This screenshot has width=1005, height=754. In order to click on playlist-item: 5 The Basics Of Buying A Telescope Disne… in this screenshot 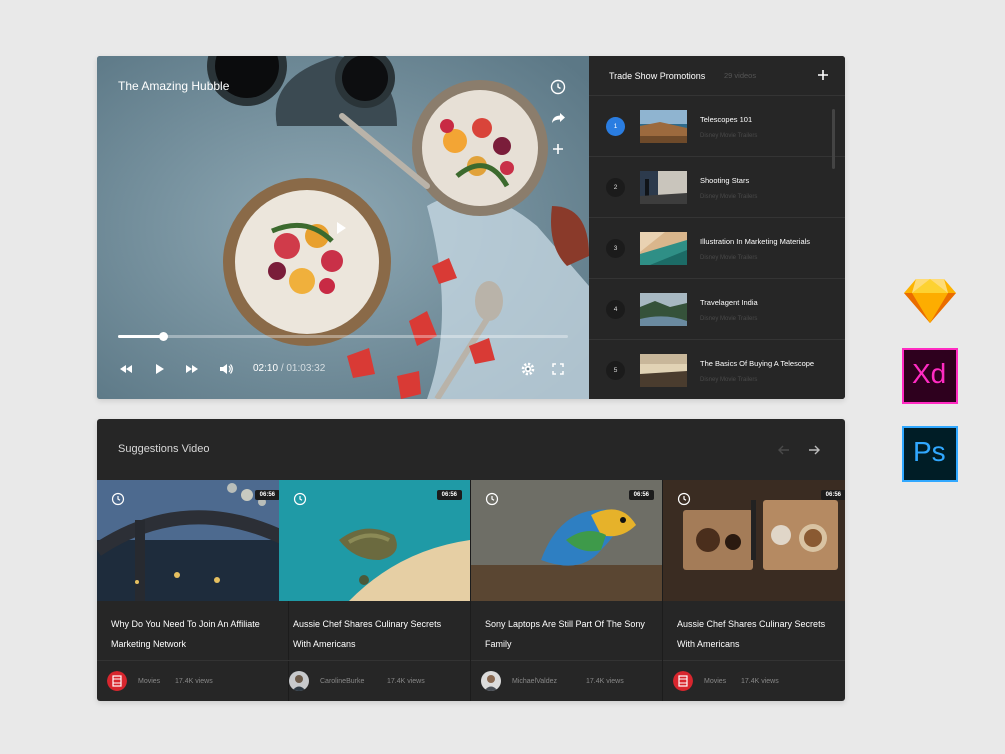, I will do `click(717, 369)`.